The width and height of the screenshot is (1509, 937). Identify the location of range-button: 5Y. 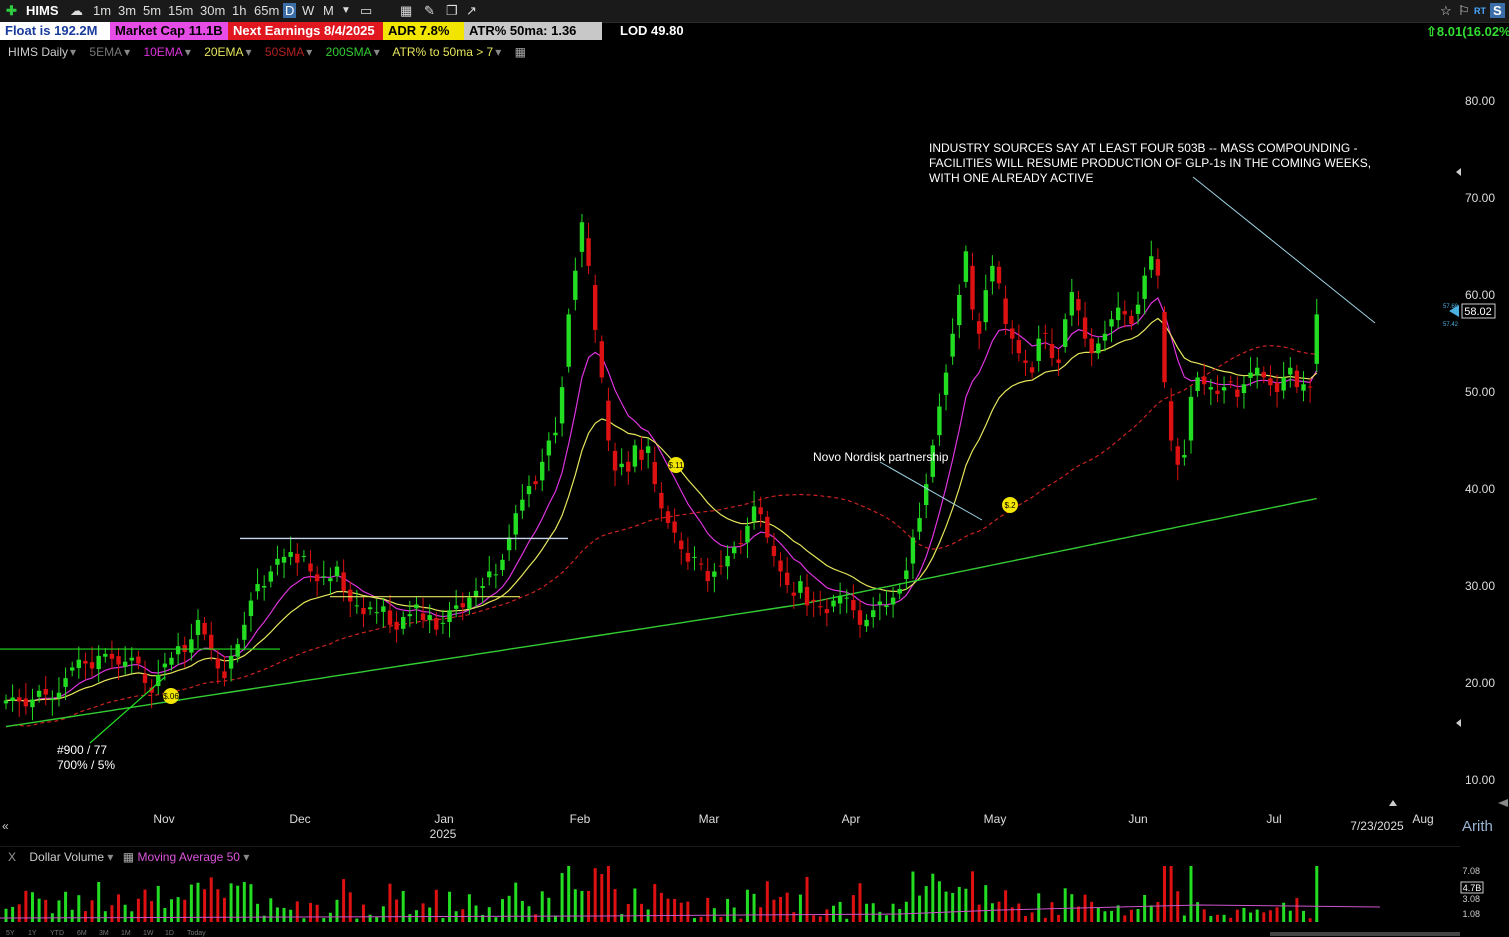
(10, 933).